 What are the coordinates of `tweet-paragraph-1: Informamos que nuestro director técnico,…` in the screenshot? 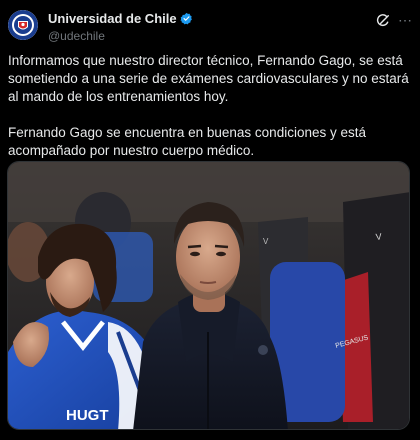 It's located at (208, 78).